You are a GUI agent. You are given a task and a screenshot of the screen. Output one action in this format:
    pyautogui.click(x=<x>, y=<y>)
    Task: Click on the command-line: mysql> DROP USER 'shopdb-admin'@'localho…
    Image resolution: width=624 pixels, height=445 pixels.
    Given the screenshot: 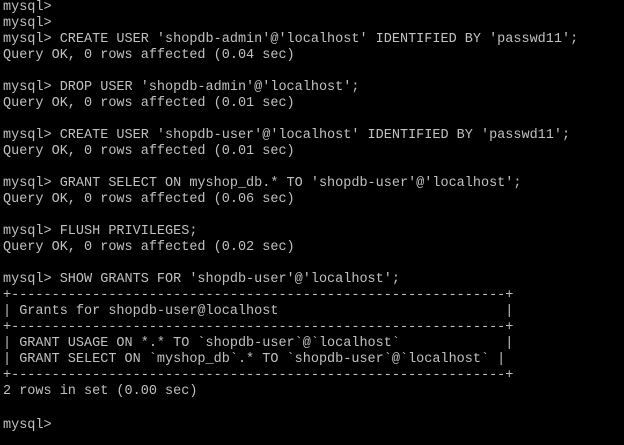 What is the action you would take?
    pyautogui.click(x=181, y=87)
    